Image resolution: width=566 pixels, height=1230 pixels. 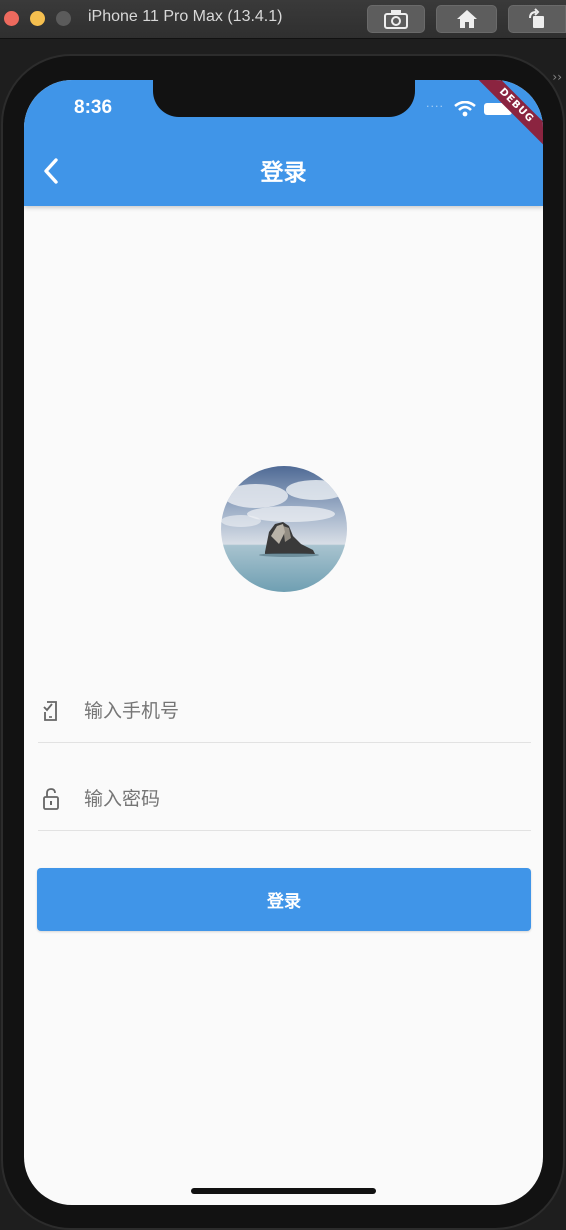 I want to click on screenshot-icon, so click(x=396, y=19).